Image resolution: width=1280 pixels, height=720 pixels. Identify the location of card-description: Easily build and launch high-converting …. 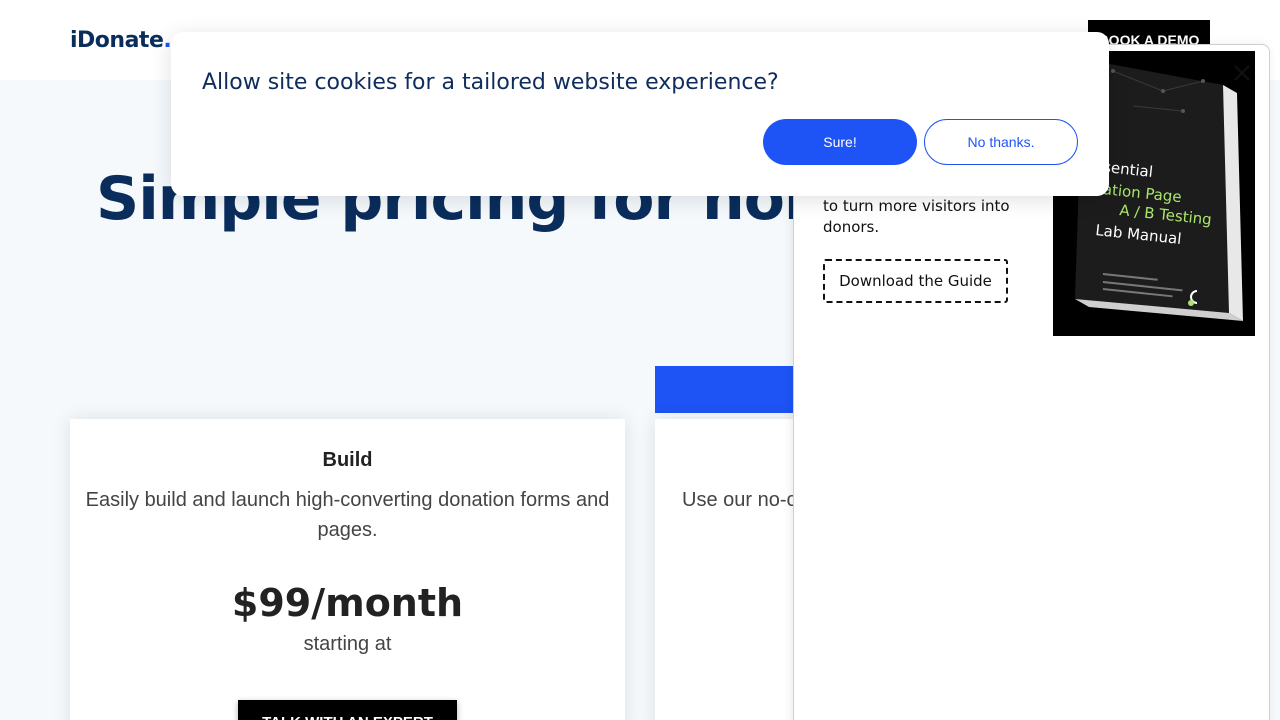
(347, 515).